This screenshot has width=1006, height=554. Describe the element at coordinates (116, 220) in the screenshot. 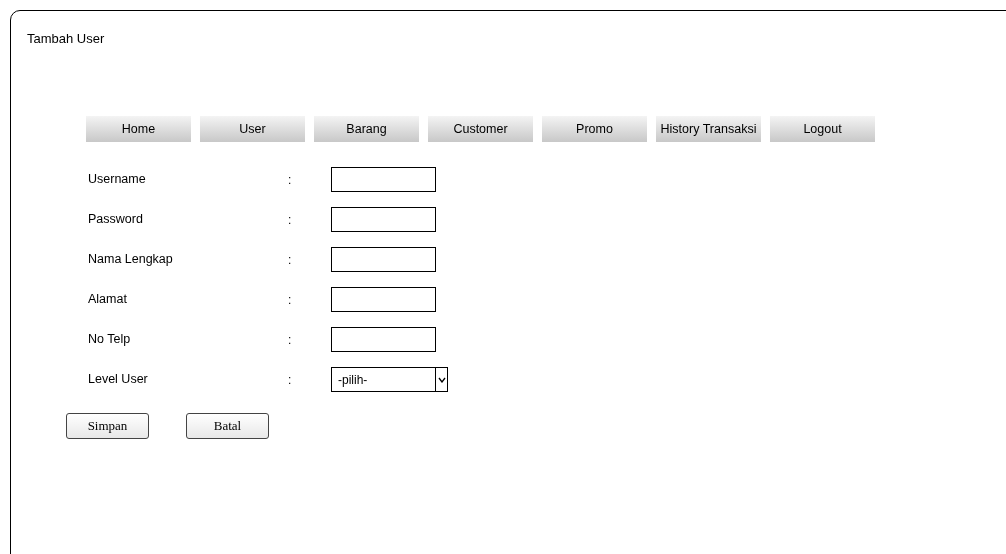

I see `field-label: Password` at that location.